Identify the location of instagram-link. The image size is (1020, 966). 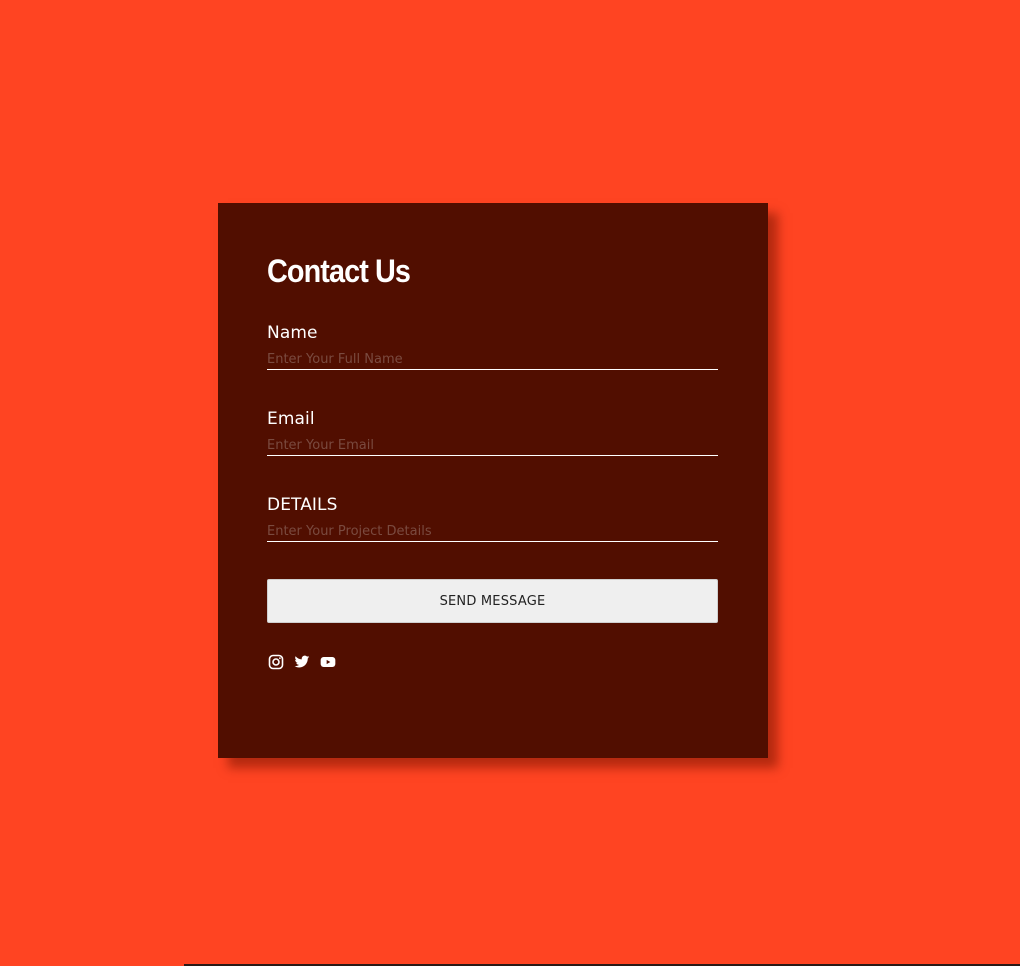
(276, 662).